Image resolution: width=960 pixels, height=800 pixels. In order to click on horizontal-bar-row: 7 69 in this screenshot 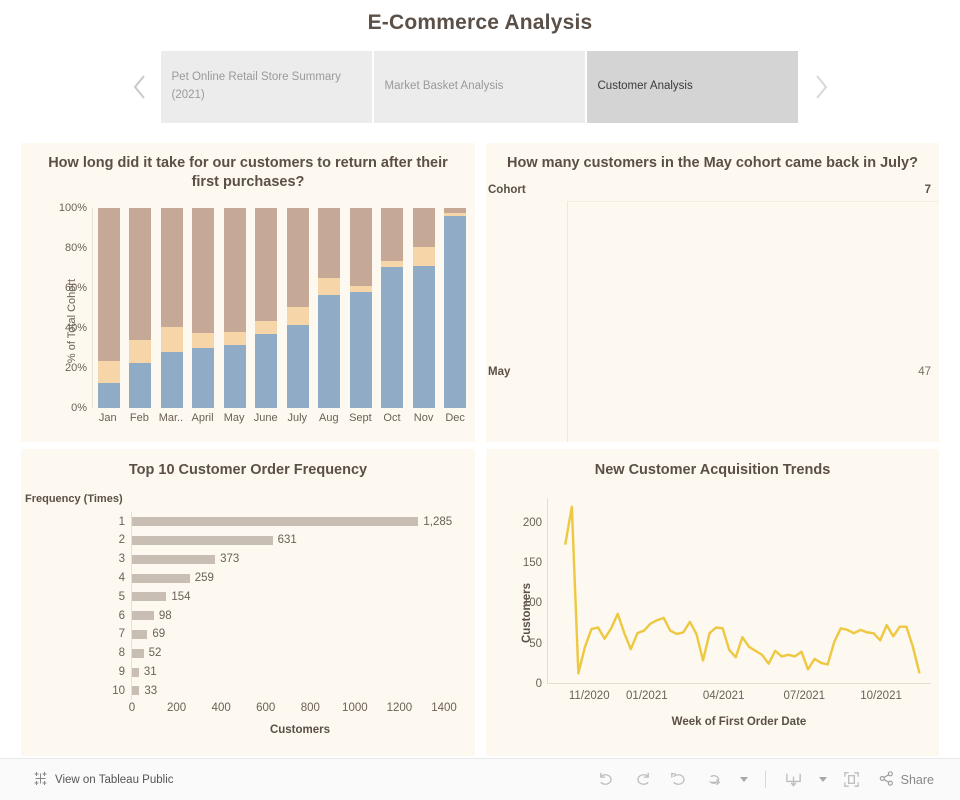, I will do `click(245, 634)`.